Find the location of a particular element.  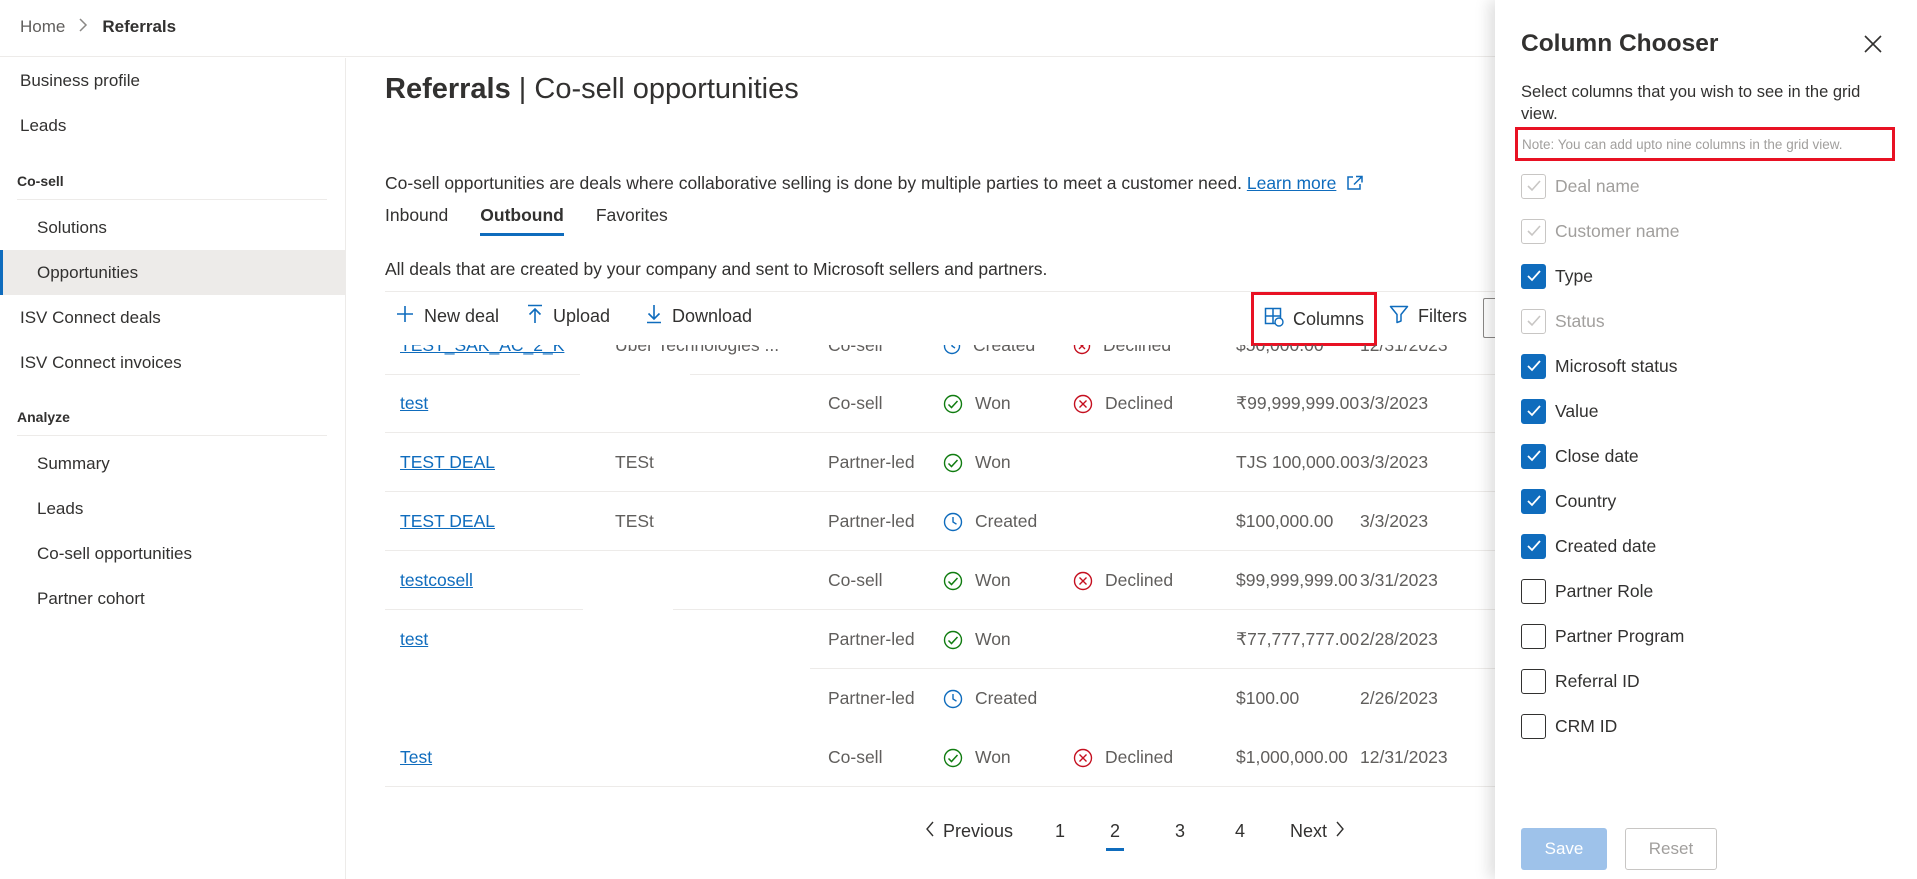

reset-button: Reset is located at coordinates (1671, 849).